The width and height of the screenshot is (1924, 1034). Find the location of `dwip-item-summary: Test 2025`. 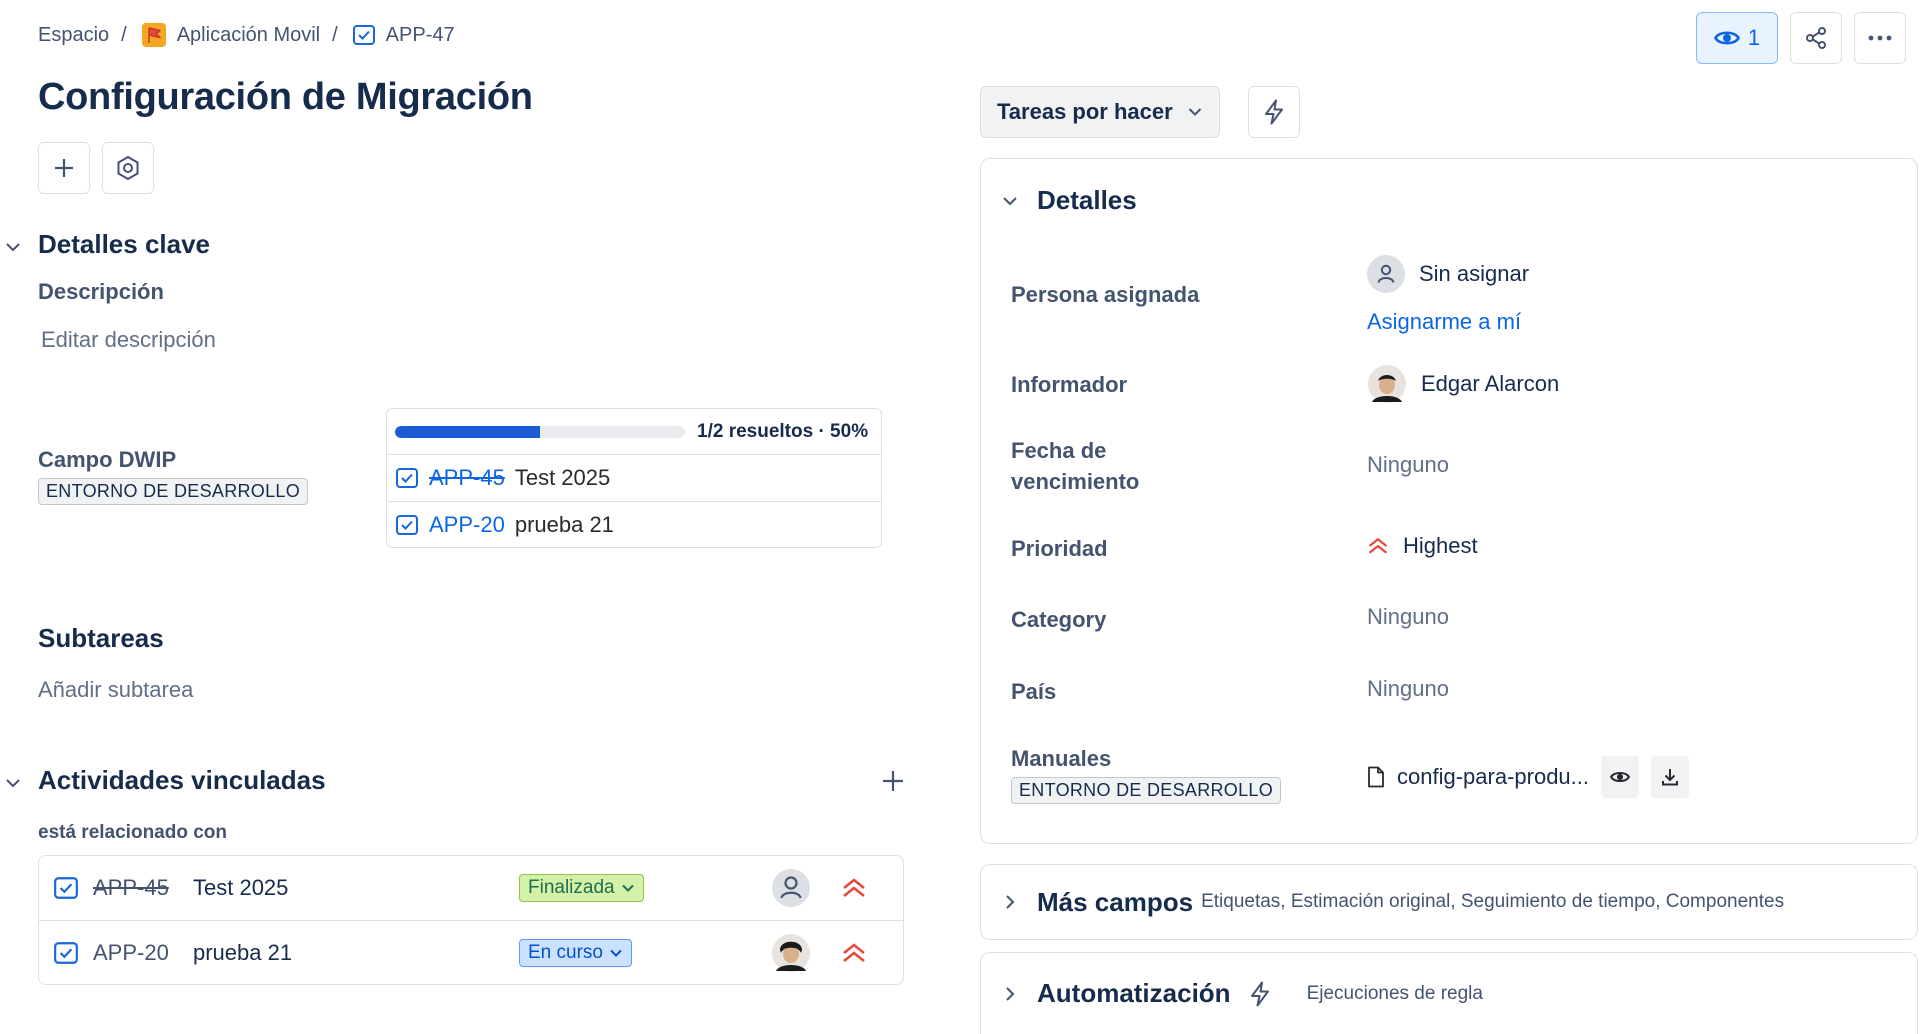

dwip-item-summary: Test 2025 is located at coordinates (562, 477).